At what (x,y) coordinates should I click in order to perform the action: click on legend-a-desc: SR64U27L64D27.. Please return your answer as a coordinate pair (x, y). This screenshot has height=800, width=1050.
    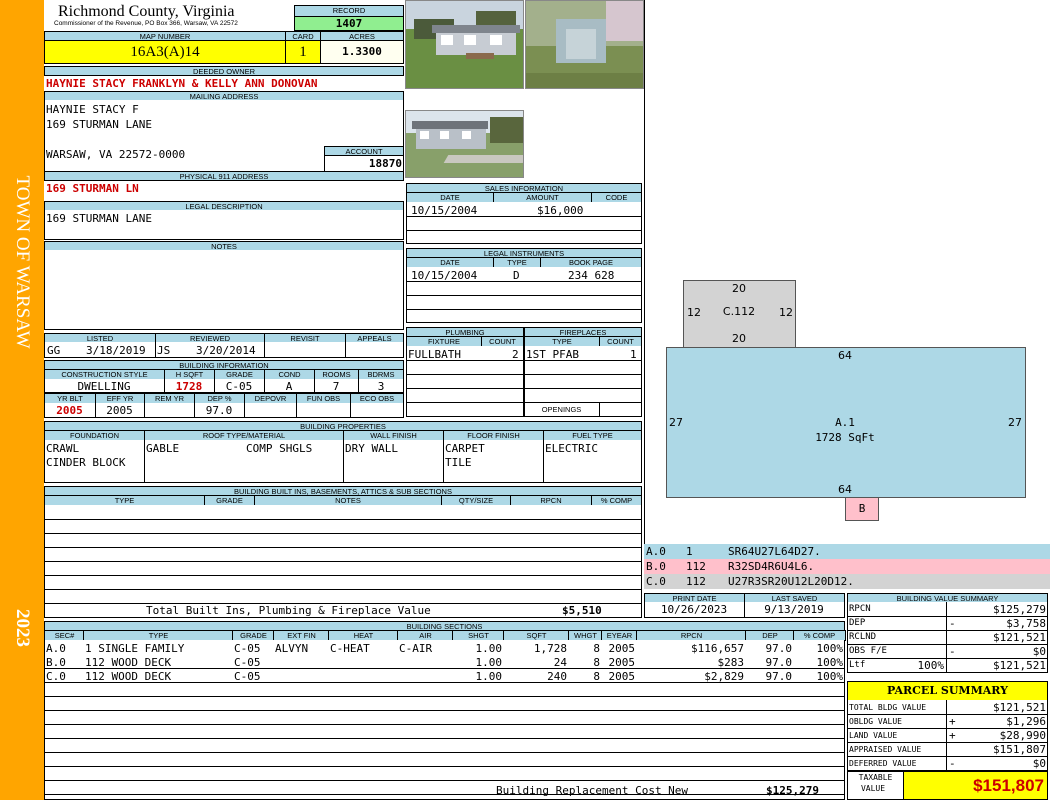
    Looking at the image, I should click on (774, 551).